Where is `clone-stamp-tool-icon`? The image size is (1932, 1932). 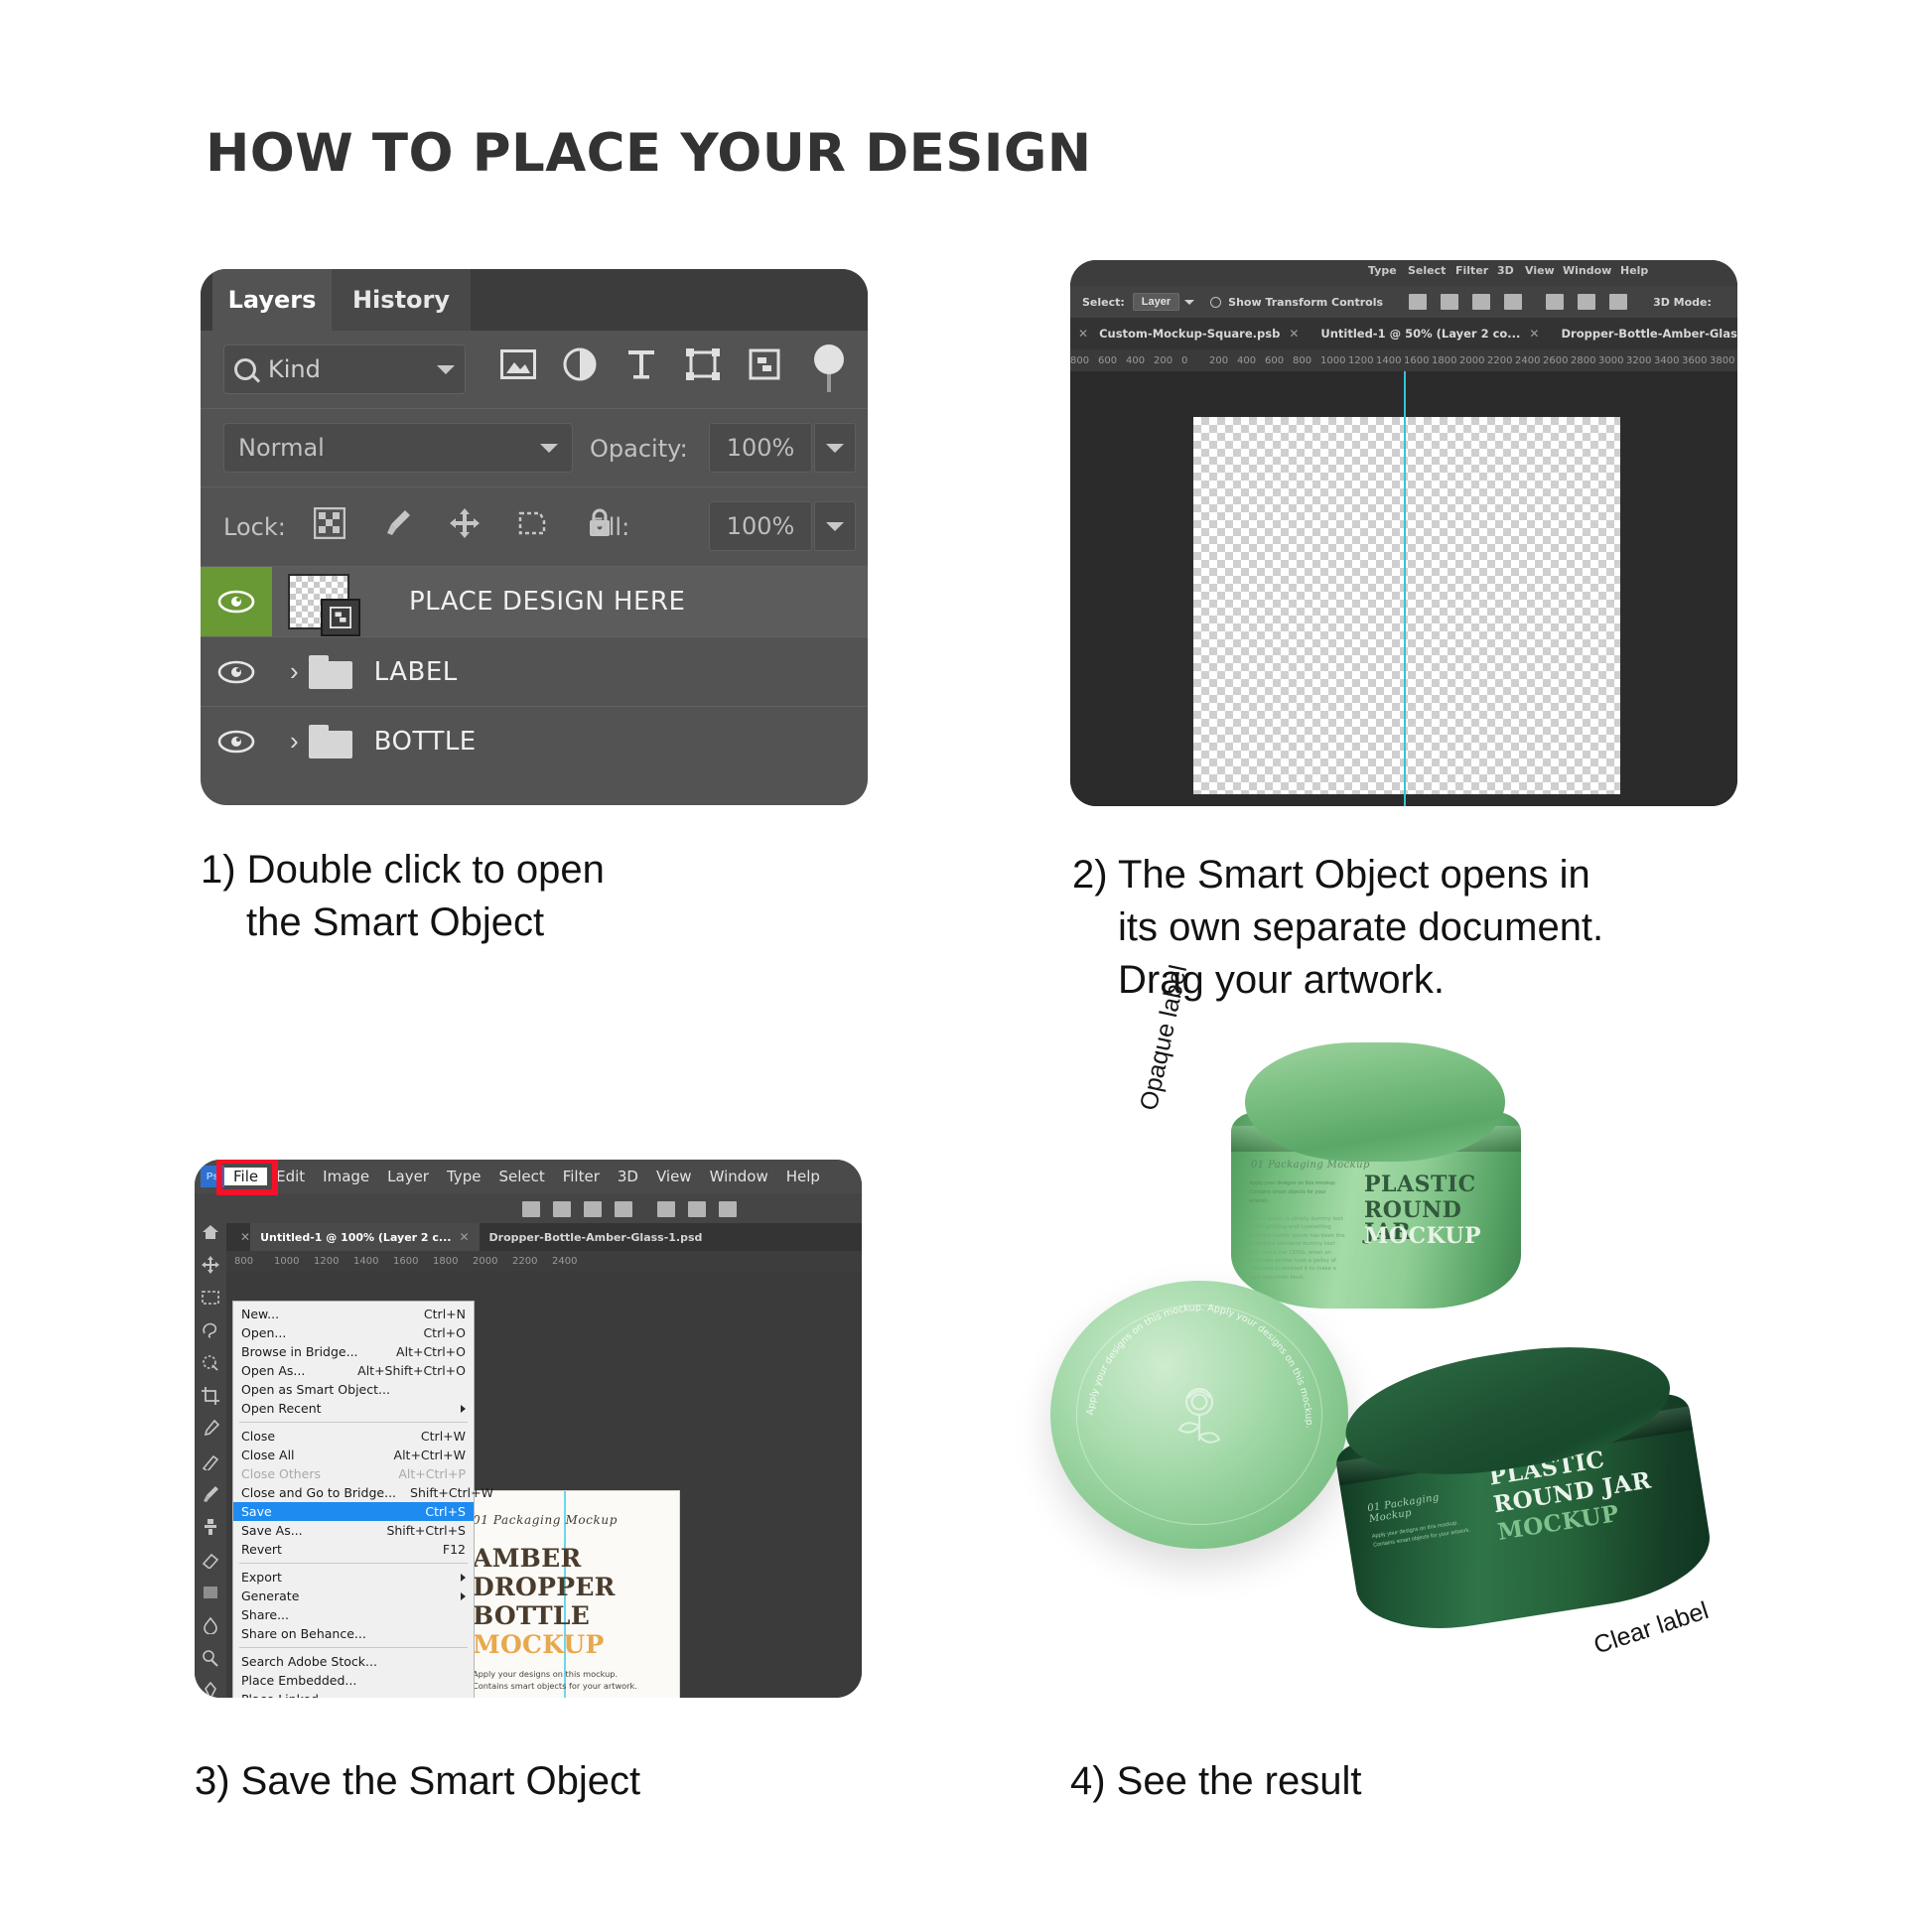
clone-stamp-tool-icon is located at coordinates (211, 1527).